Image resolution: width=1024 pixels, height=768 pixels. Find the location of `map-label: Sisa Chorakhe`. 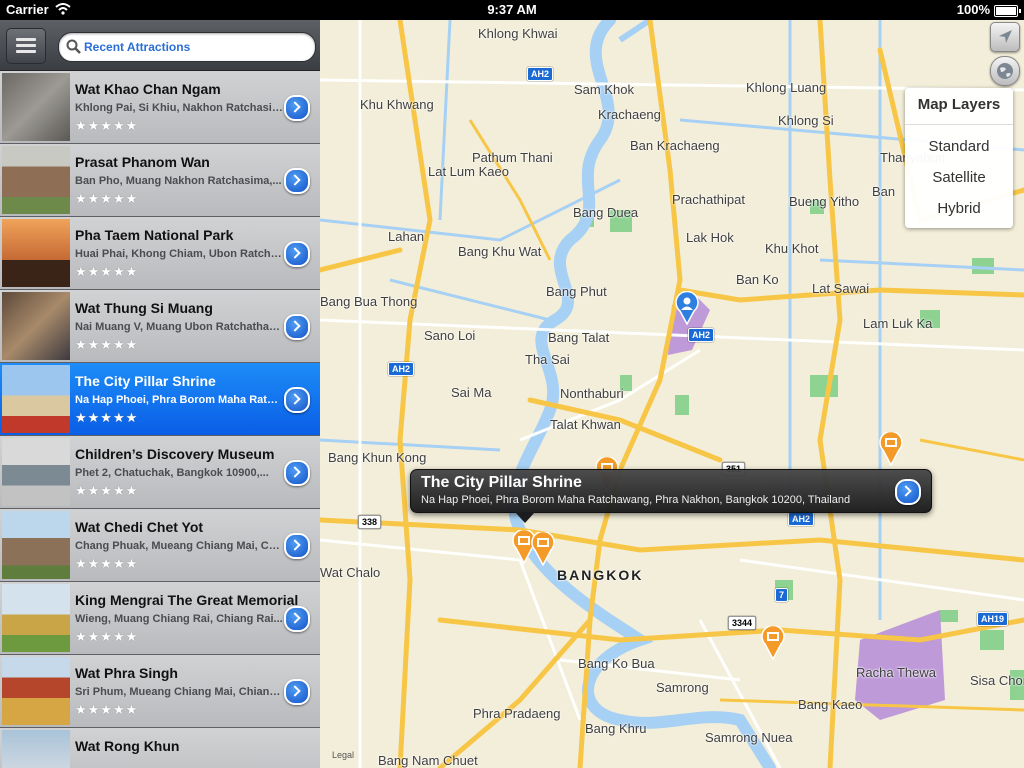

map-label: Sisa Chorakhe is located at coordinates (997, 680).